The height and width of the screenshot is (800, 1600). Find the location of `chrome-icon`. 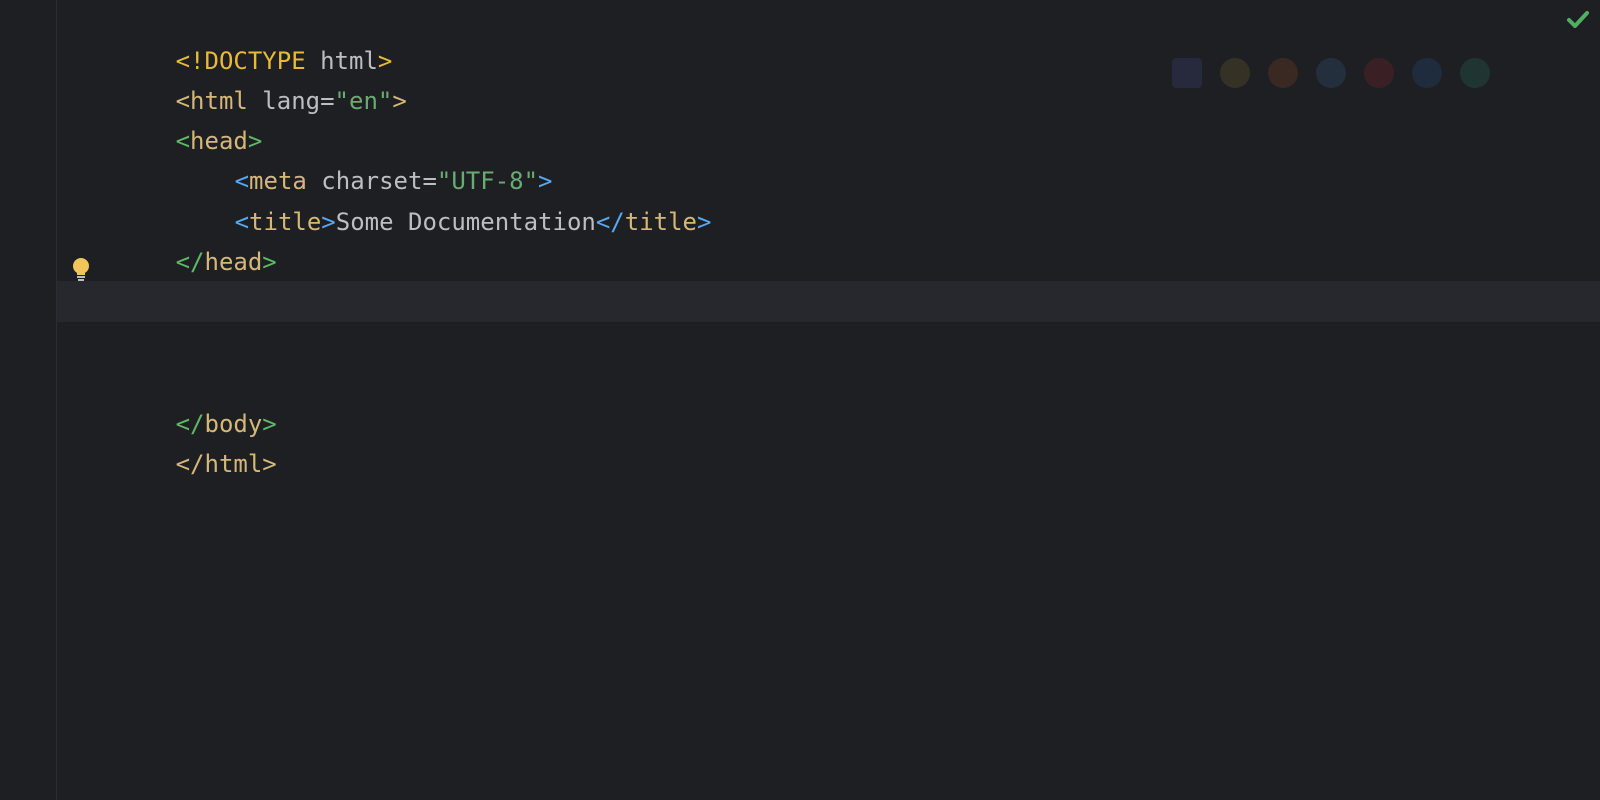

chrome-icon is located at coordinates (1235, 73).